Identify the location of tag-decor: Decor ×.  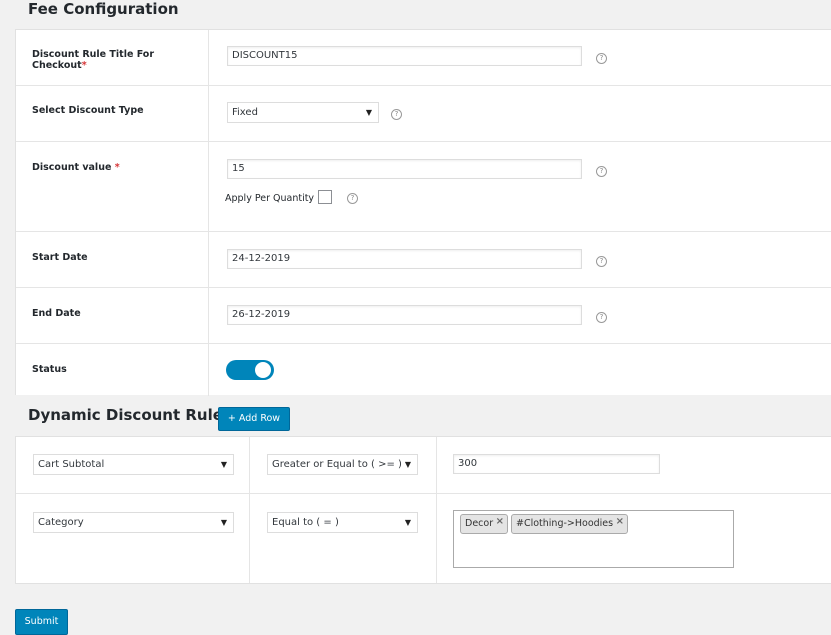
(484, 524).